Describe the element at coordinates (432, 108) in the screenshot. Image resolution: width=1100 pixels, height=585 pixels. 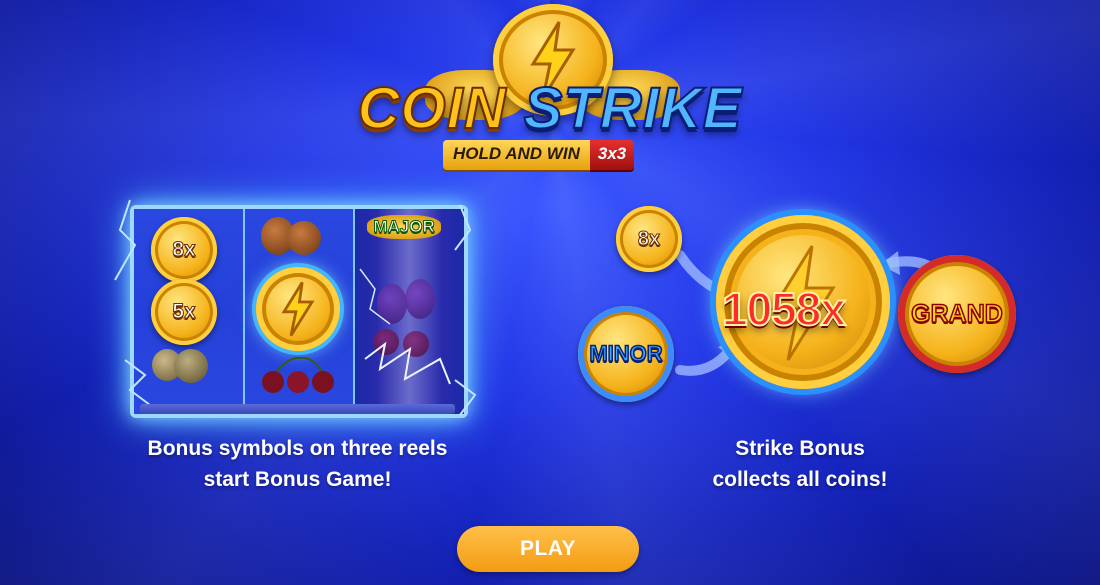
I see `logo-word-coin: COIN` at that location.